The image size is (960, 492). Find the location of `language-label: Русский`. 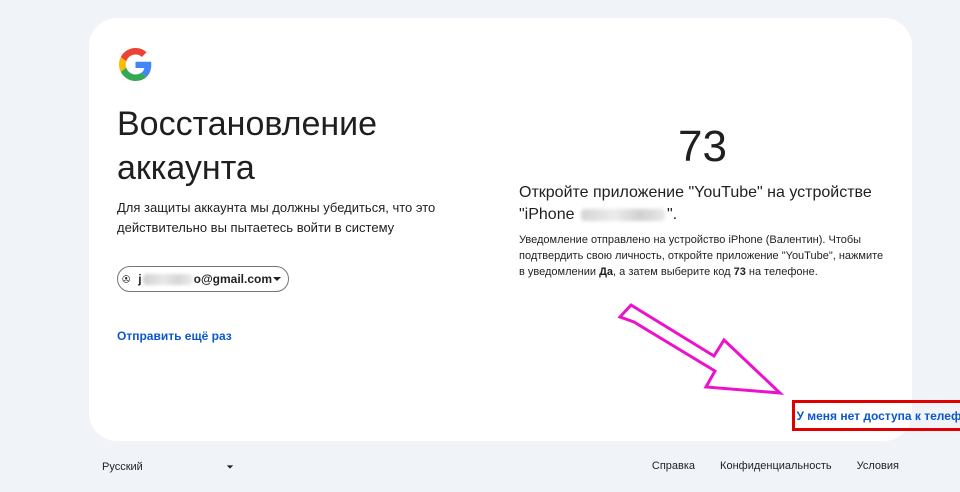

language-label: Русский is located at coordinates (122, 467).